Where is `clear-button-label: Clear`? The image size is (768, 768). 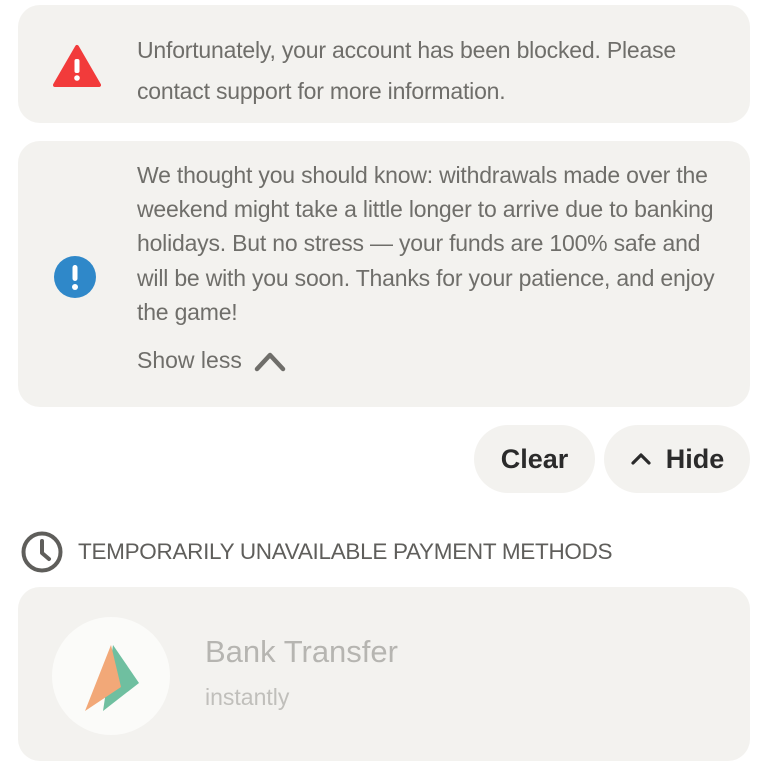 clear-button-label: Clear is located at coordinates (534, 458).